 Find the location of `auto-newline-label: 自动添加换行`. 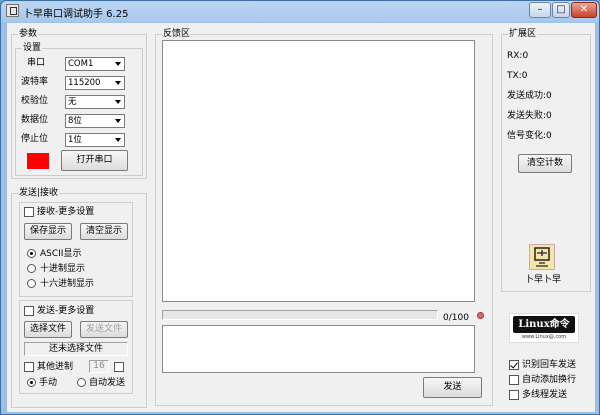

auto-newline-label: 自动添加换行 is located at coordinates (549, 380).